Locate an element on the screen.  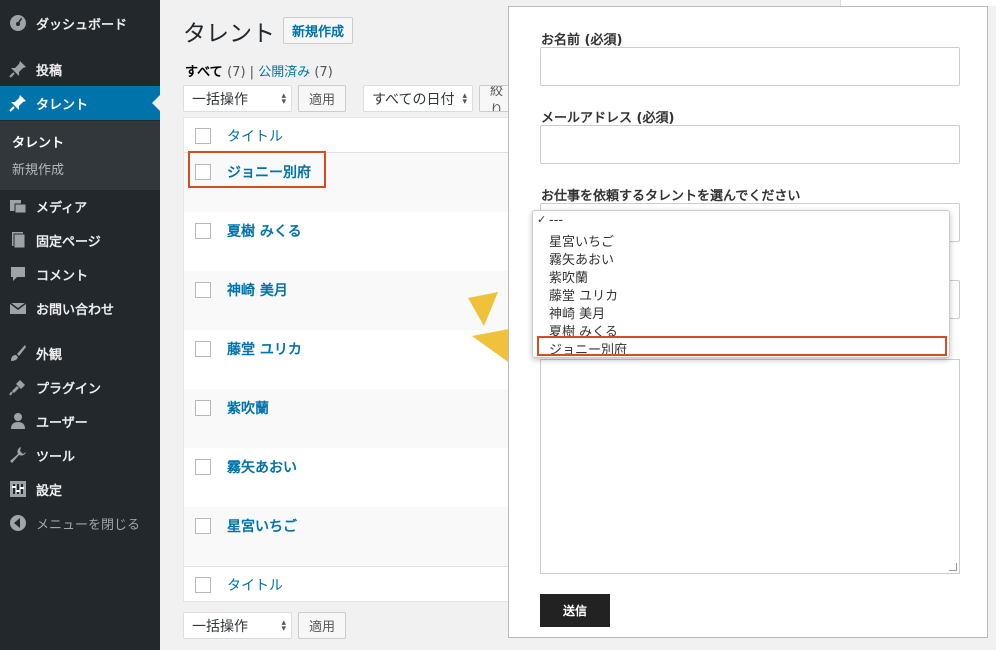
talent-select-label: お仕事を依頼するタレントを選んでください is located at coordinates (671, 196).